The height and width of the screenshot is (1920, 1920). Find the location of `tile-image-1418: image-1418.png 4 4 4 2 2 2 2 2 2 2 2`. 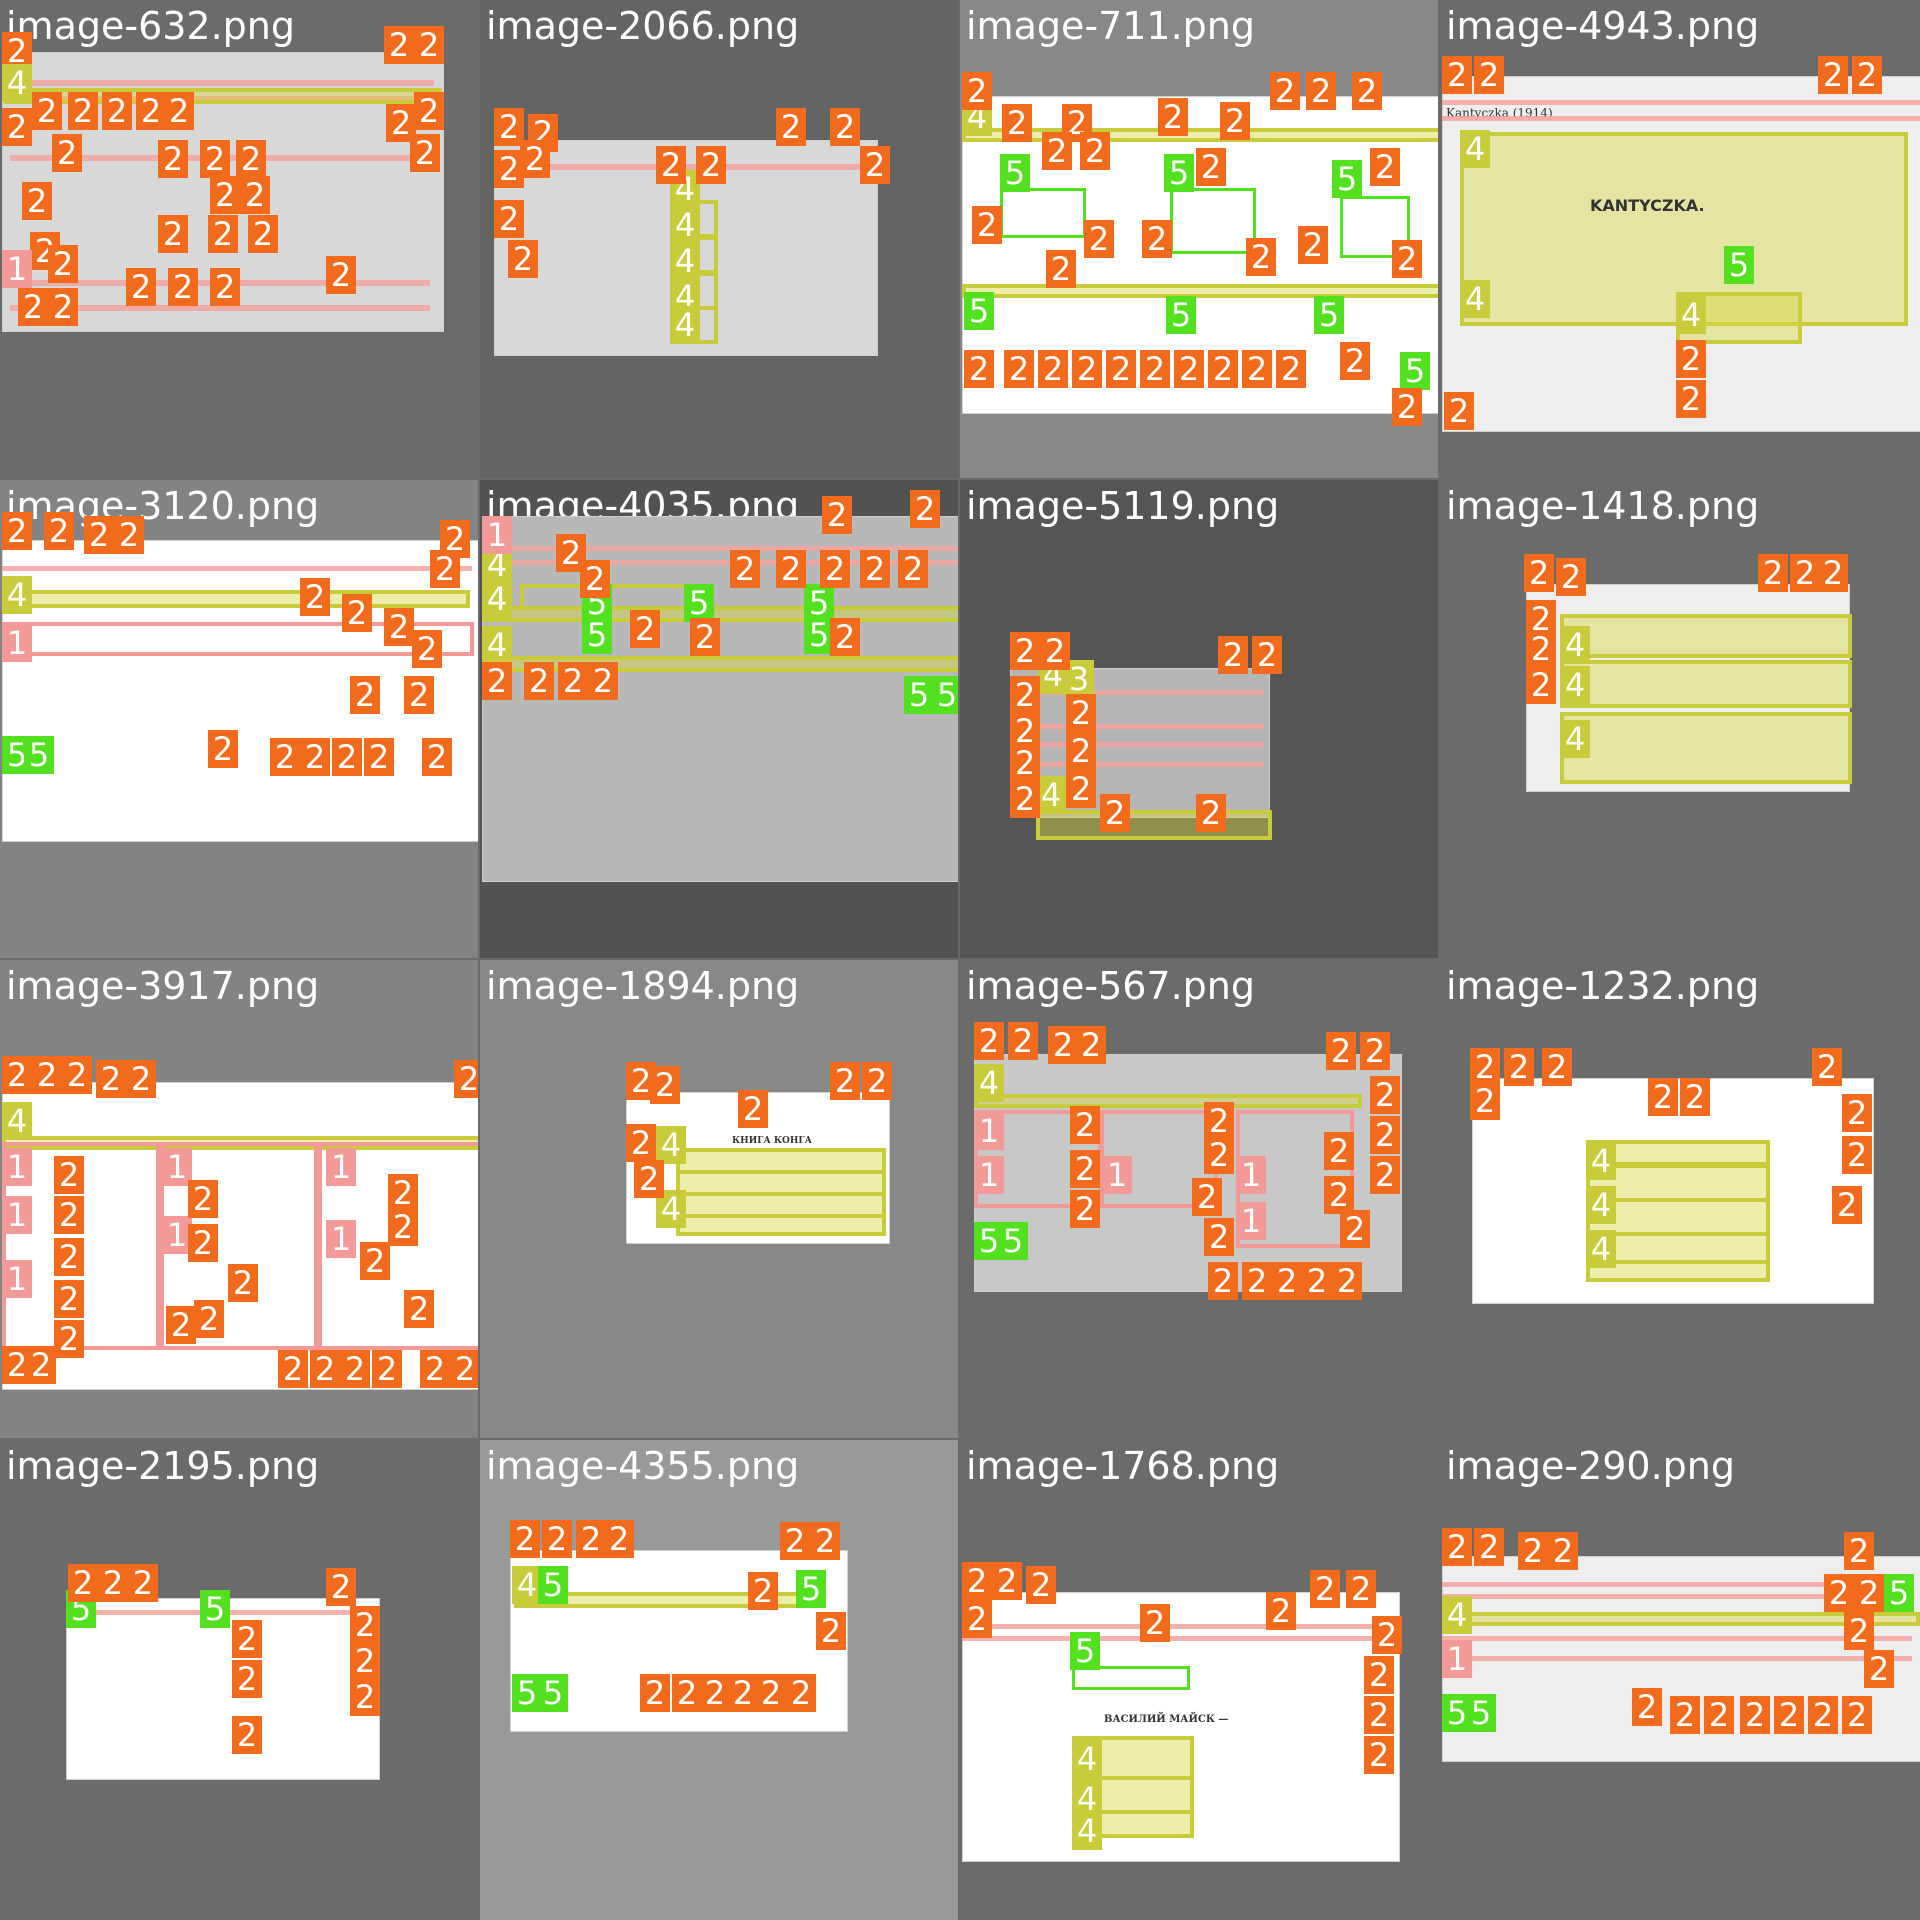

tile-image-1418: image-1418.png 4 4 4 2 2 2 2 2 2 2 2 is located at coordinates (1680, 719).